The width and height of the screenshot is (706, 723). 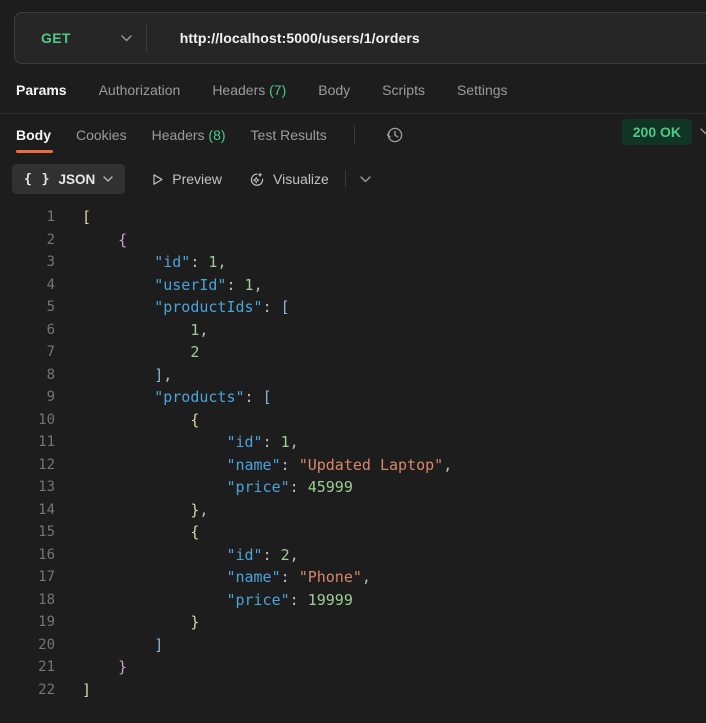 What do you see at coordinates (50, 262) in the screenshot?
I see `line-number: 3` at bounding box center [50, 262].